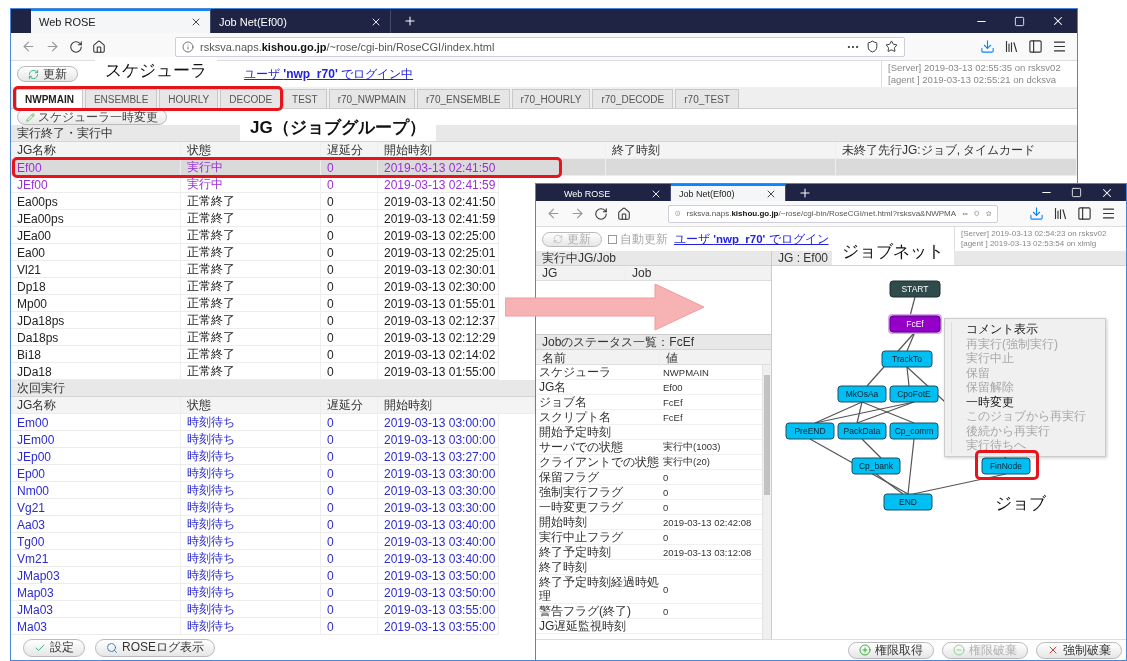 This screenshot has width=1127, height=661. I want to click on scheduler-tab: r70_HOURLY, so click(551, 98).